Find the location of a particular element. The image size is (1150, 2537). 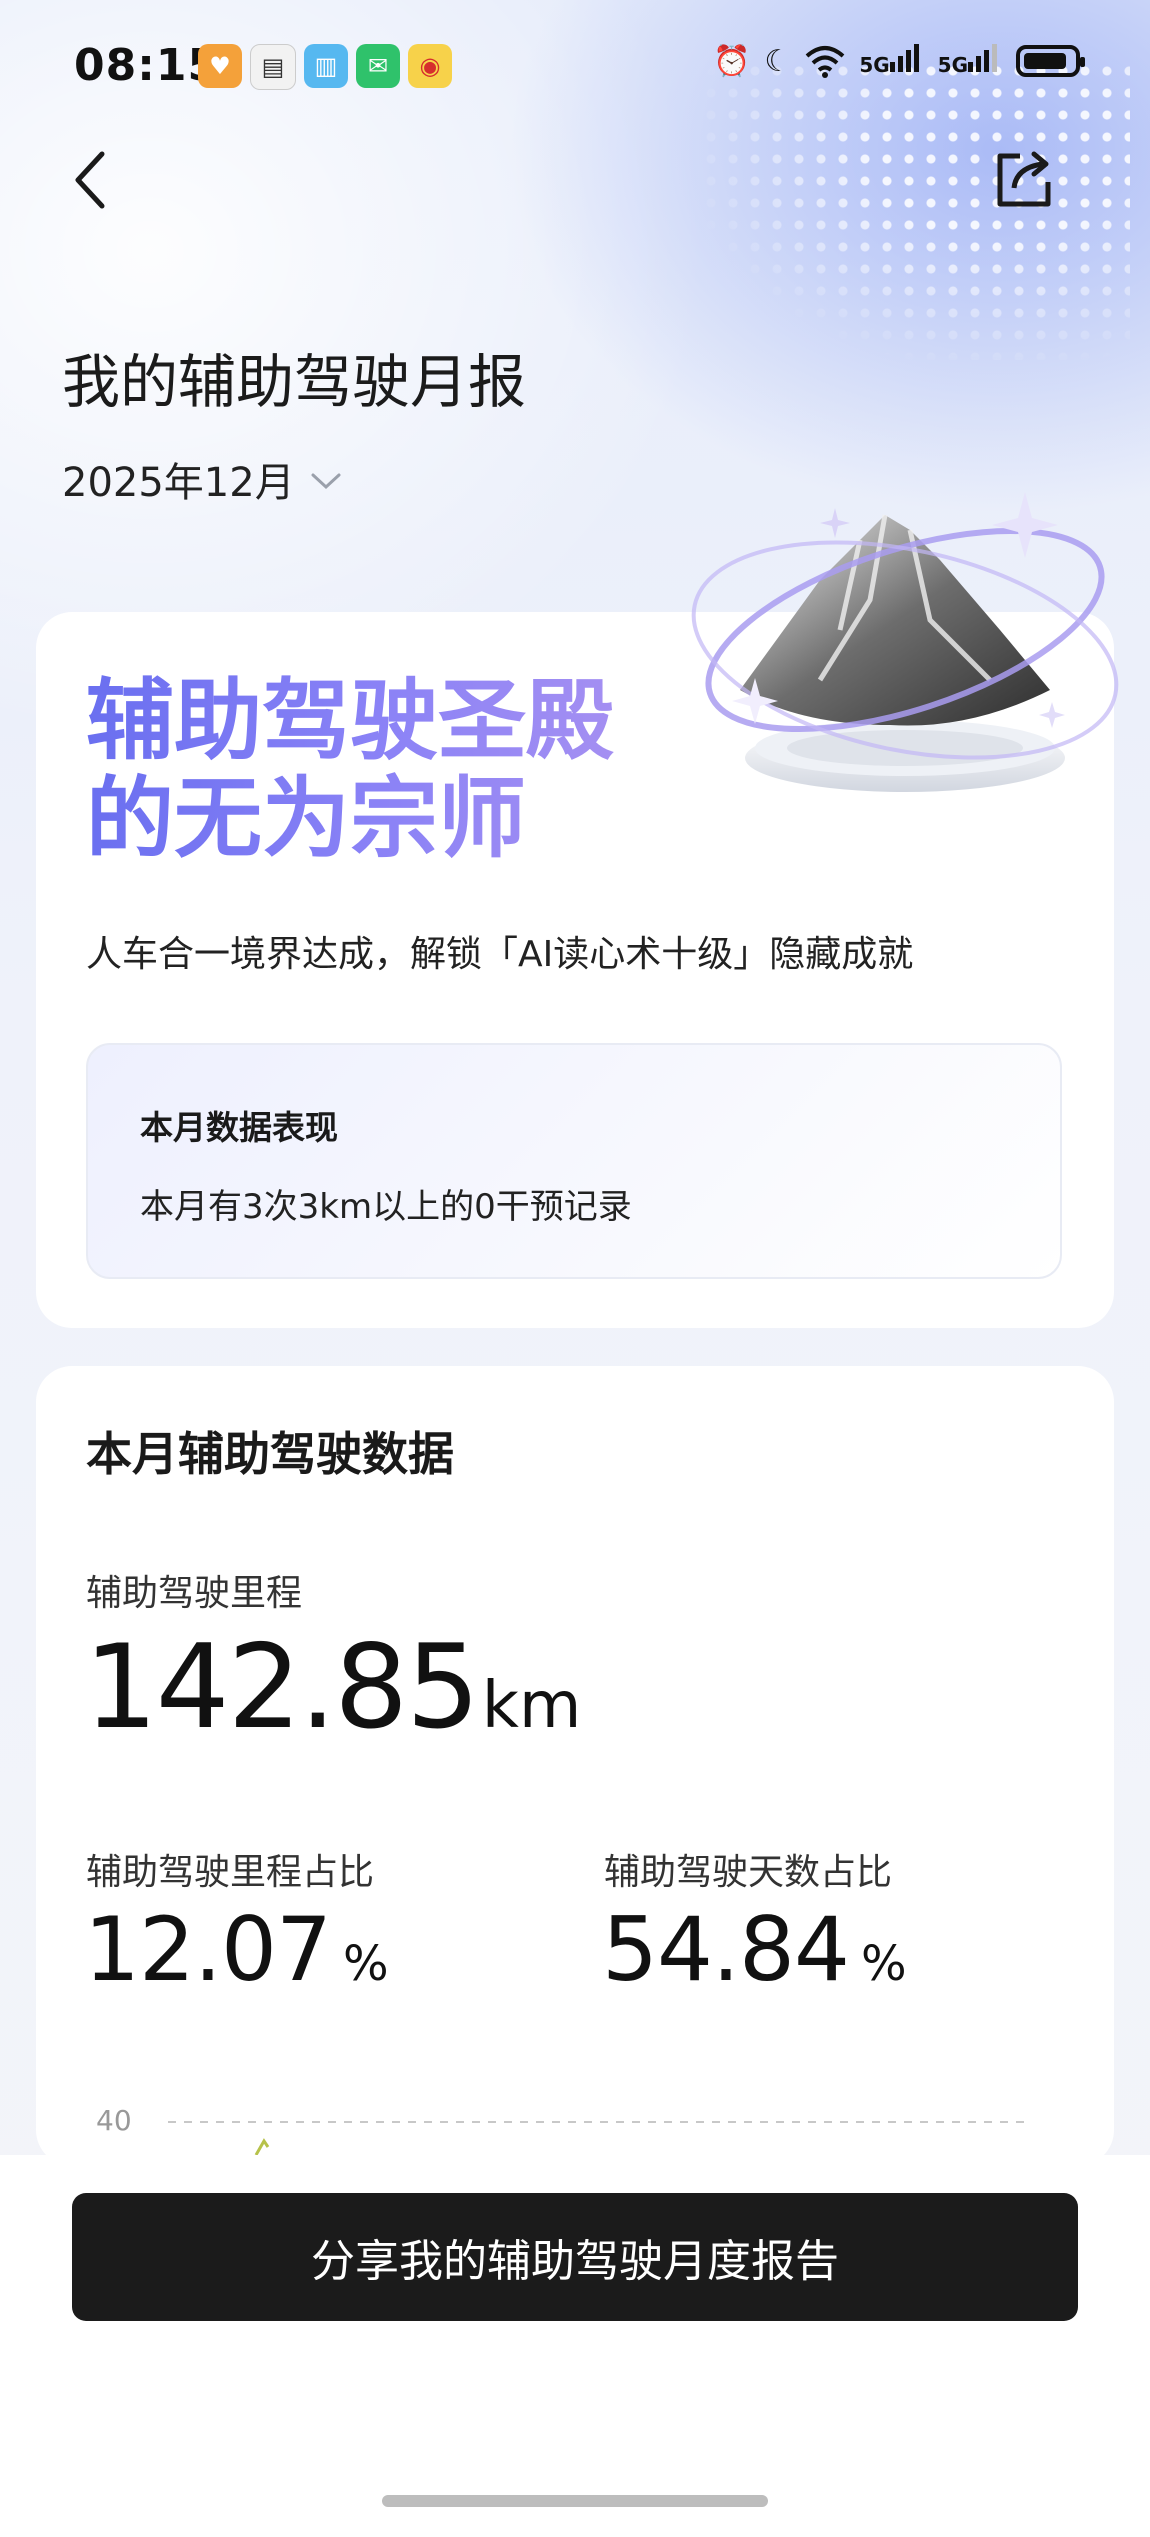

mileage-unit: km is located at coordinates (531, 1706).